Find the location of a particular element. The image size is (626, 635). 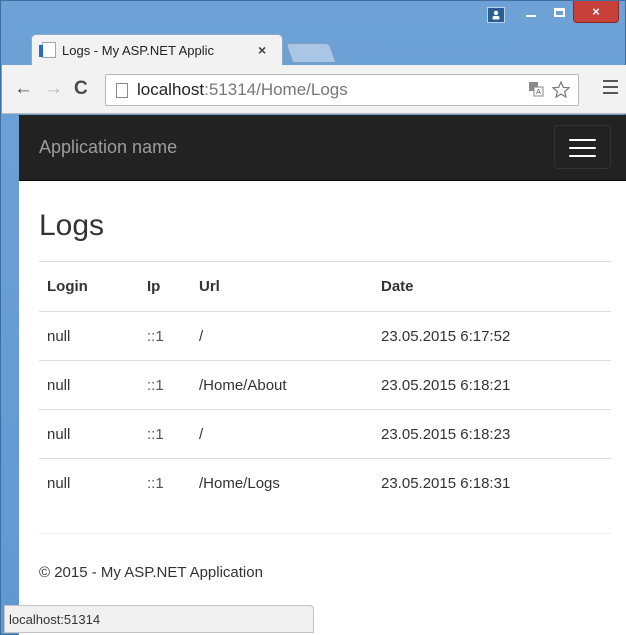

close-icon: × is located at coordinates (596, 11).